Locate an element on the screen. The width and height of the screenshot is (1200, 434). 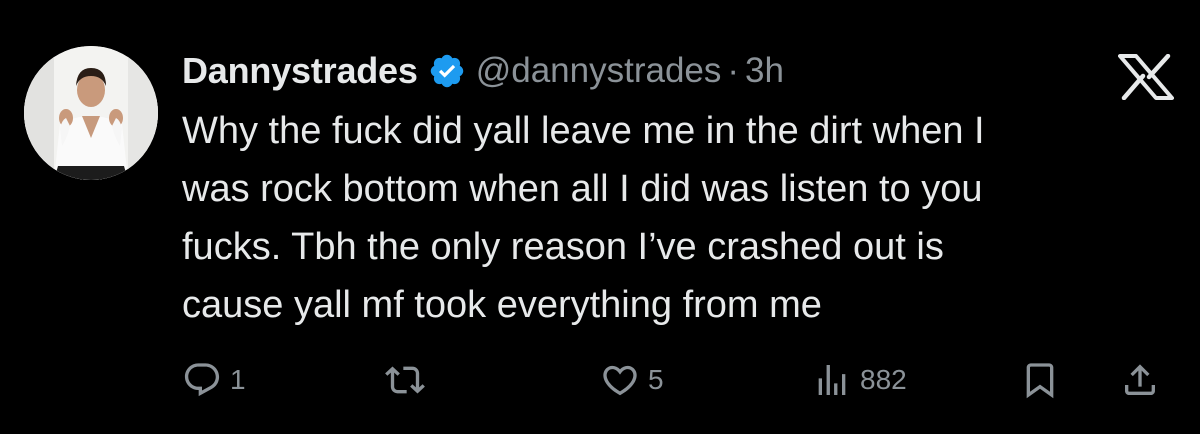
user-handle: @dannystrades is located at coordinates (599, 71).